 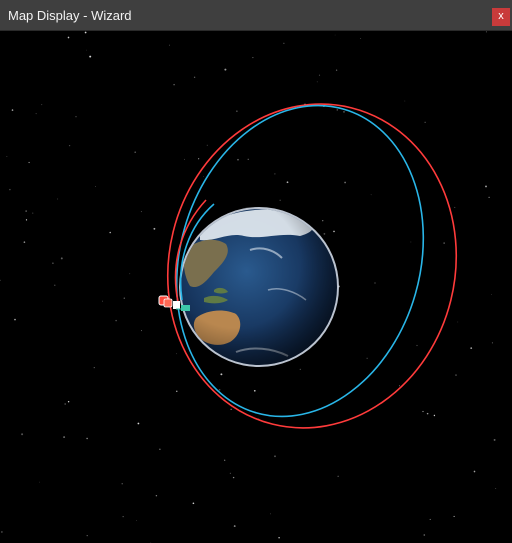 I want to click on title-bar: Map Display - Wizard x, so click(x=256, y=15).